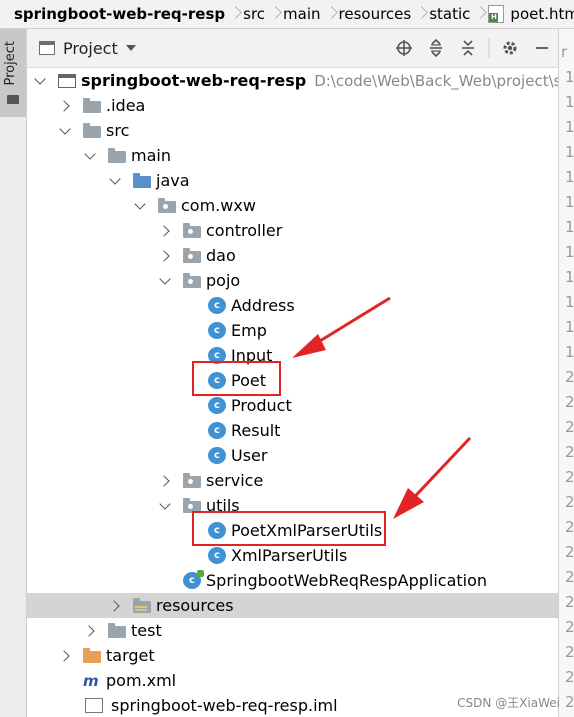 Image resolution: width=574 pixels, height=717 pixels. I want to click on tree-row-pom-xml: m pom.xml, so click(292, 680).